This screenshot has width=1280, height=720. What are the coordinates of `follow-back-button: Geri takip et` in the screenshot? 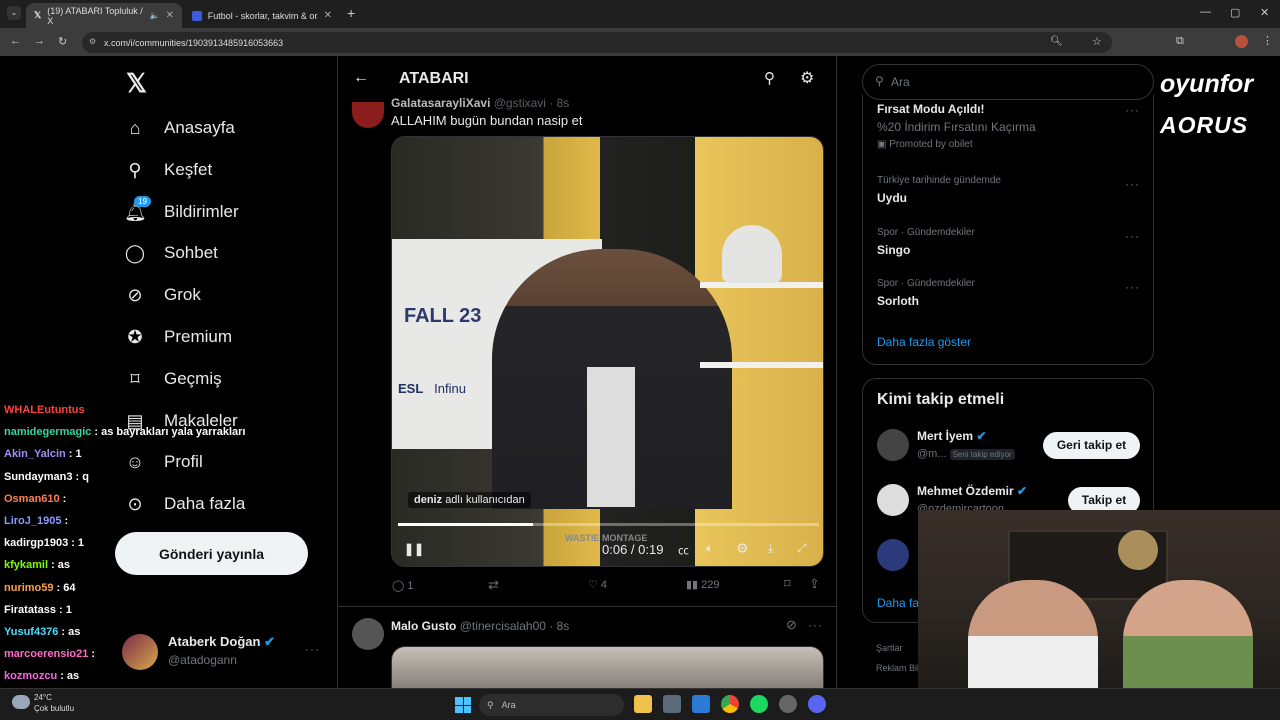 It's located at (1091, 445).